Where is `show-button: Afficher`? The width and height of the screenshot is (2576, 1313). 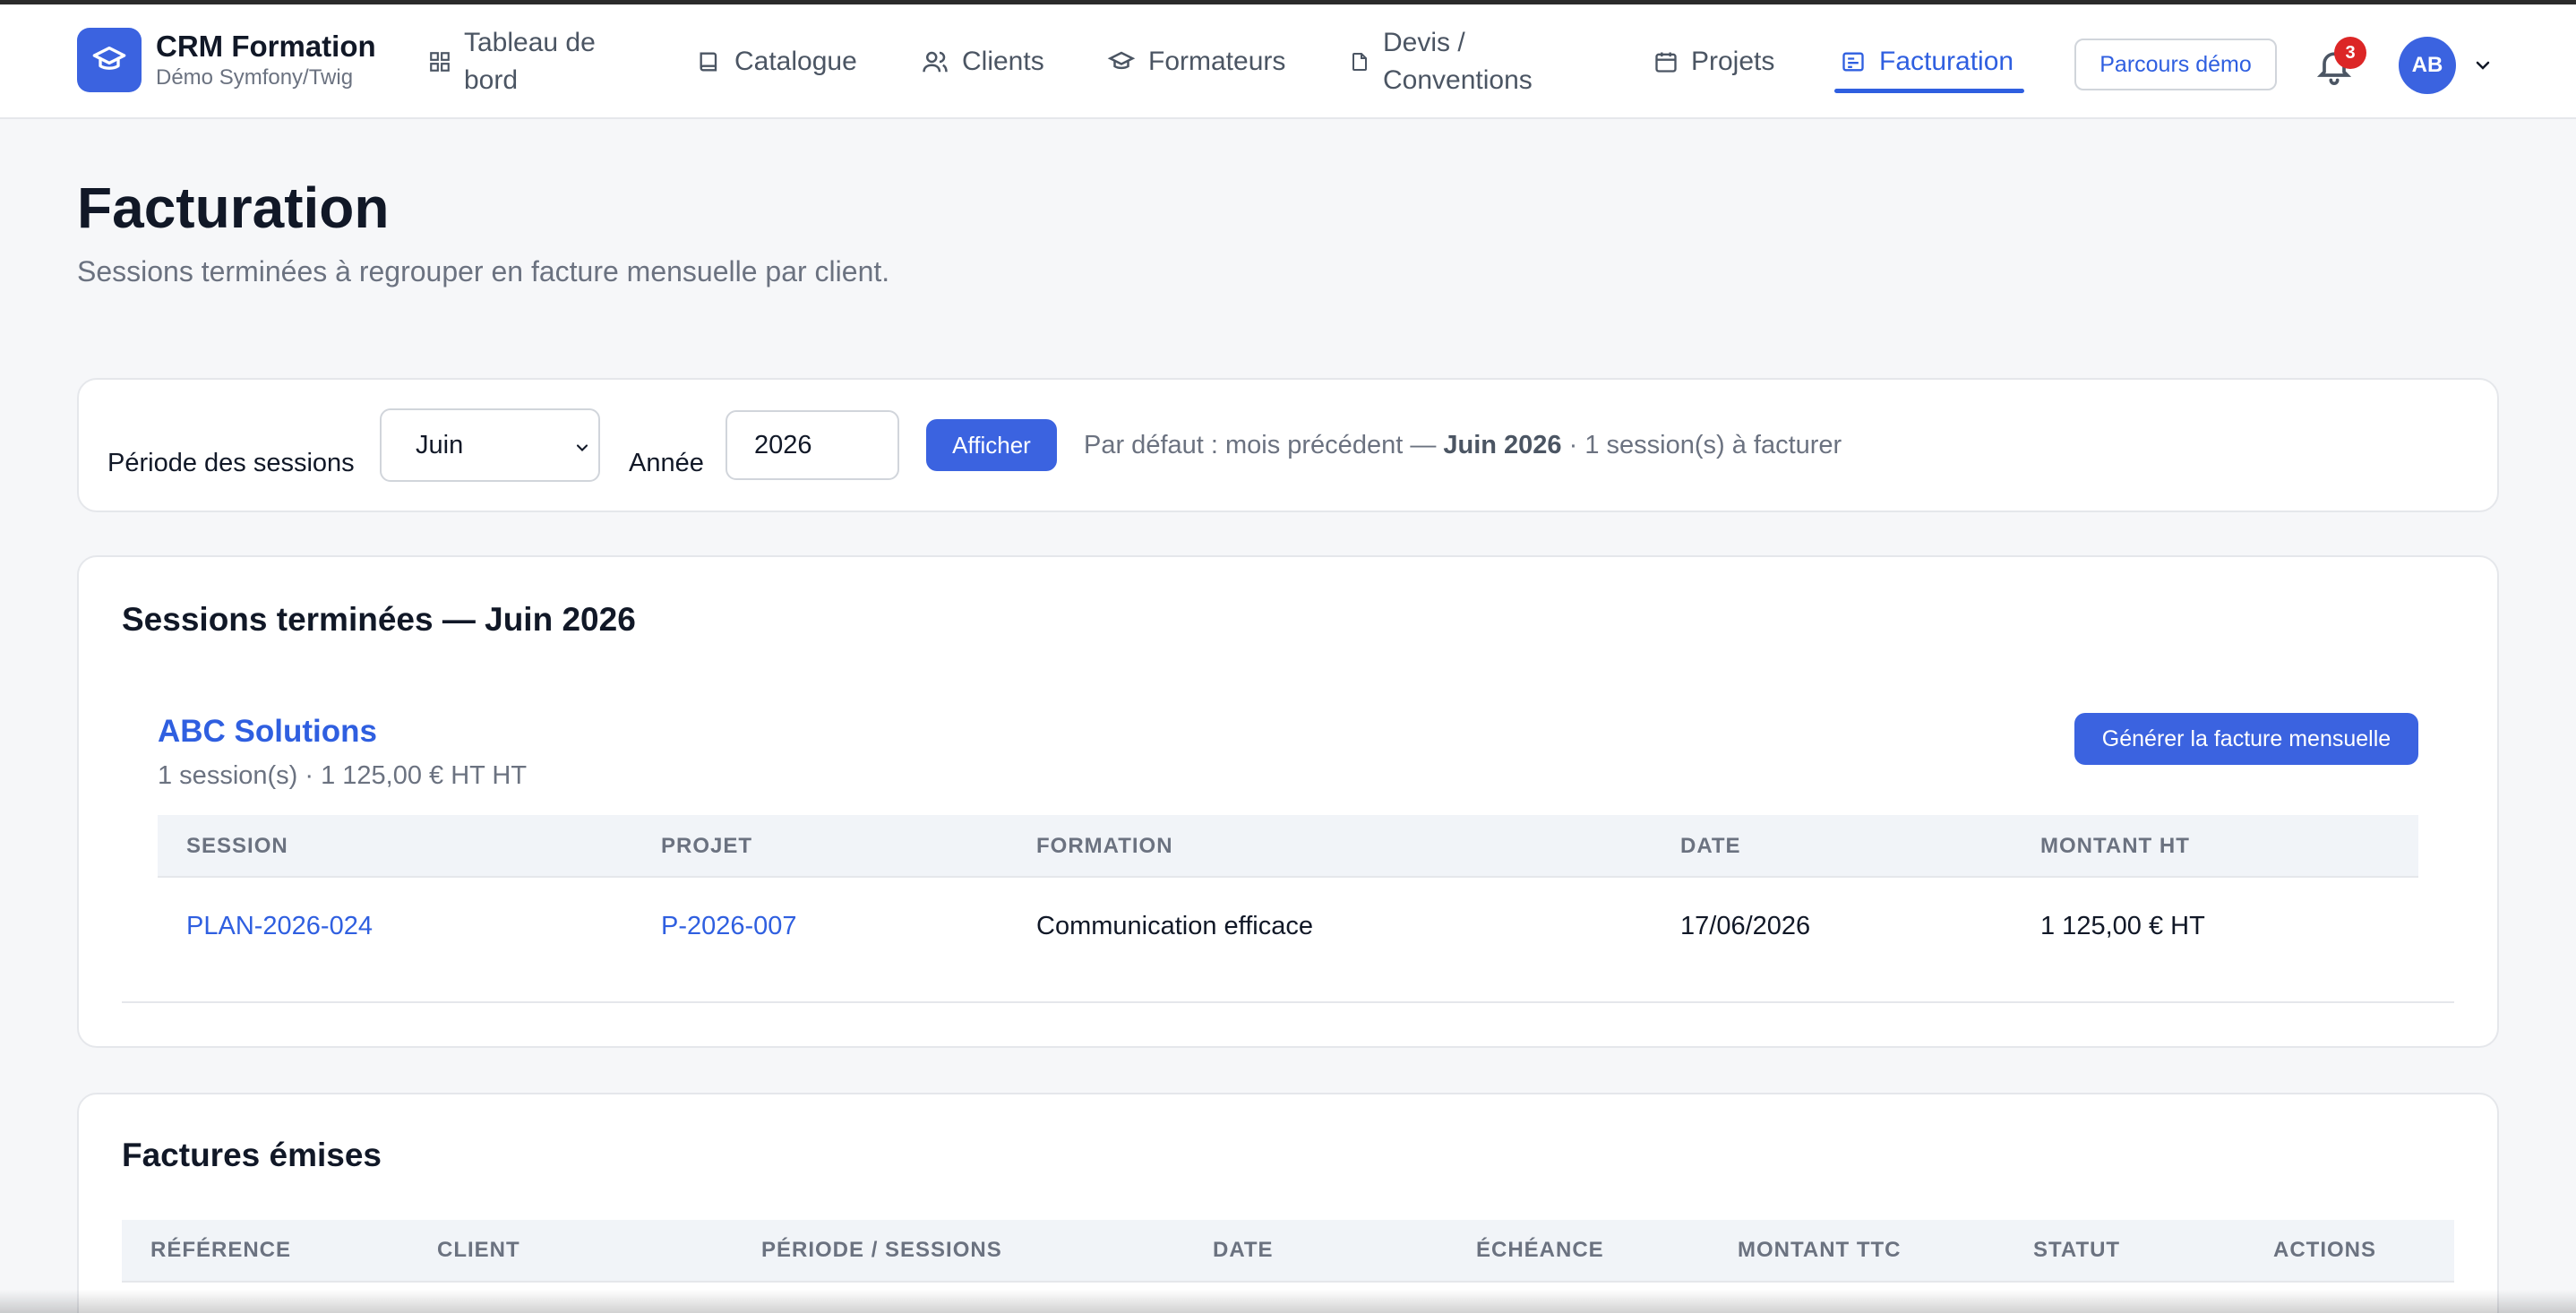
show-button: Afficher is located at coordinates (991, 445).